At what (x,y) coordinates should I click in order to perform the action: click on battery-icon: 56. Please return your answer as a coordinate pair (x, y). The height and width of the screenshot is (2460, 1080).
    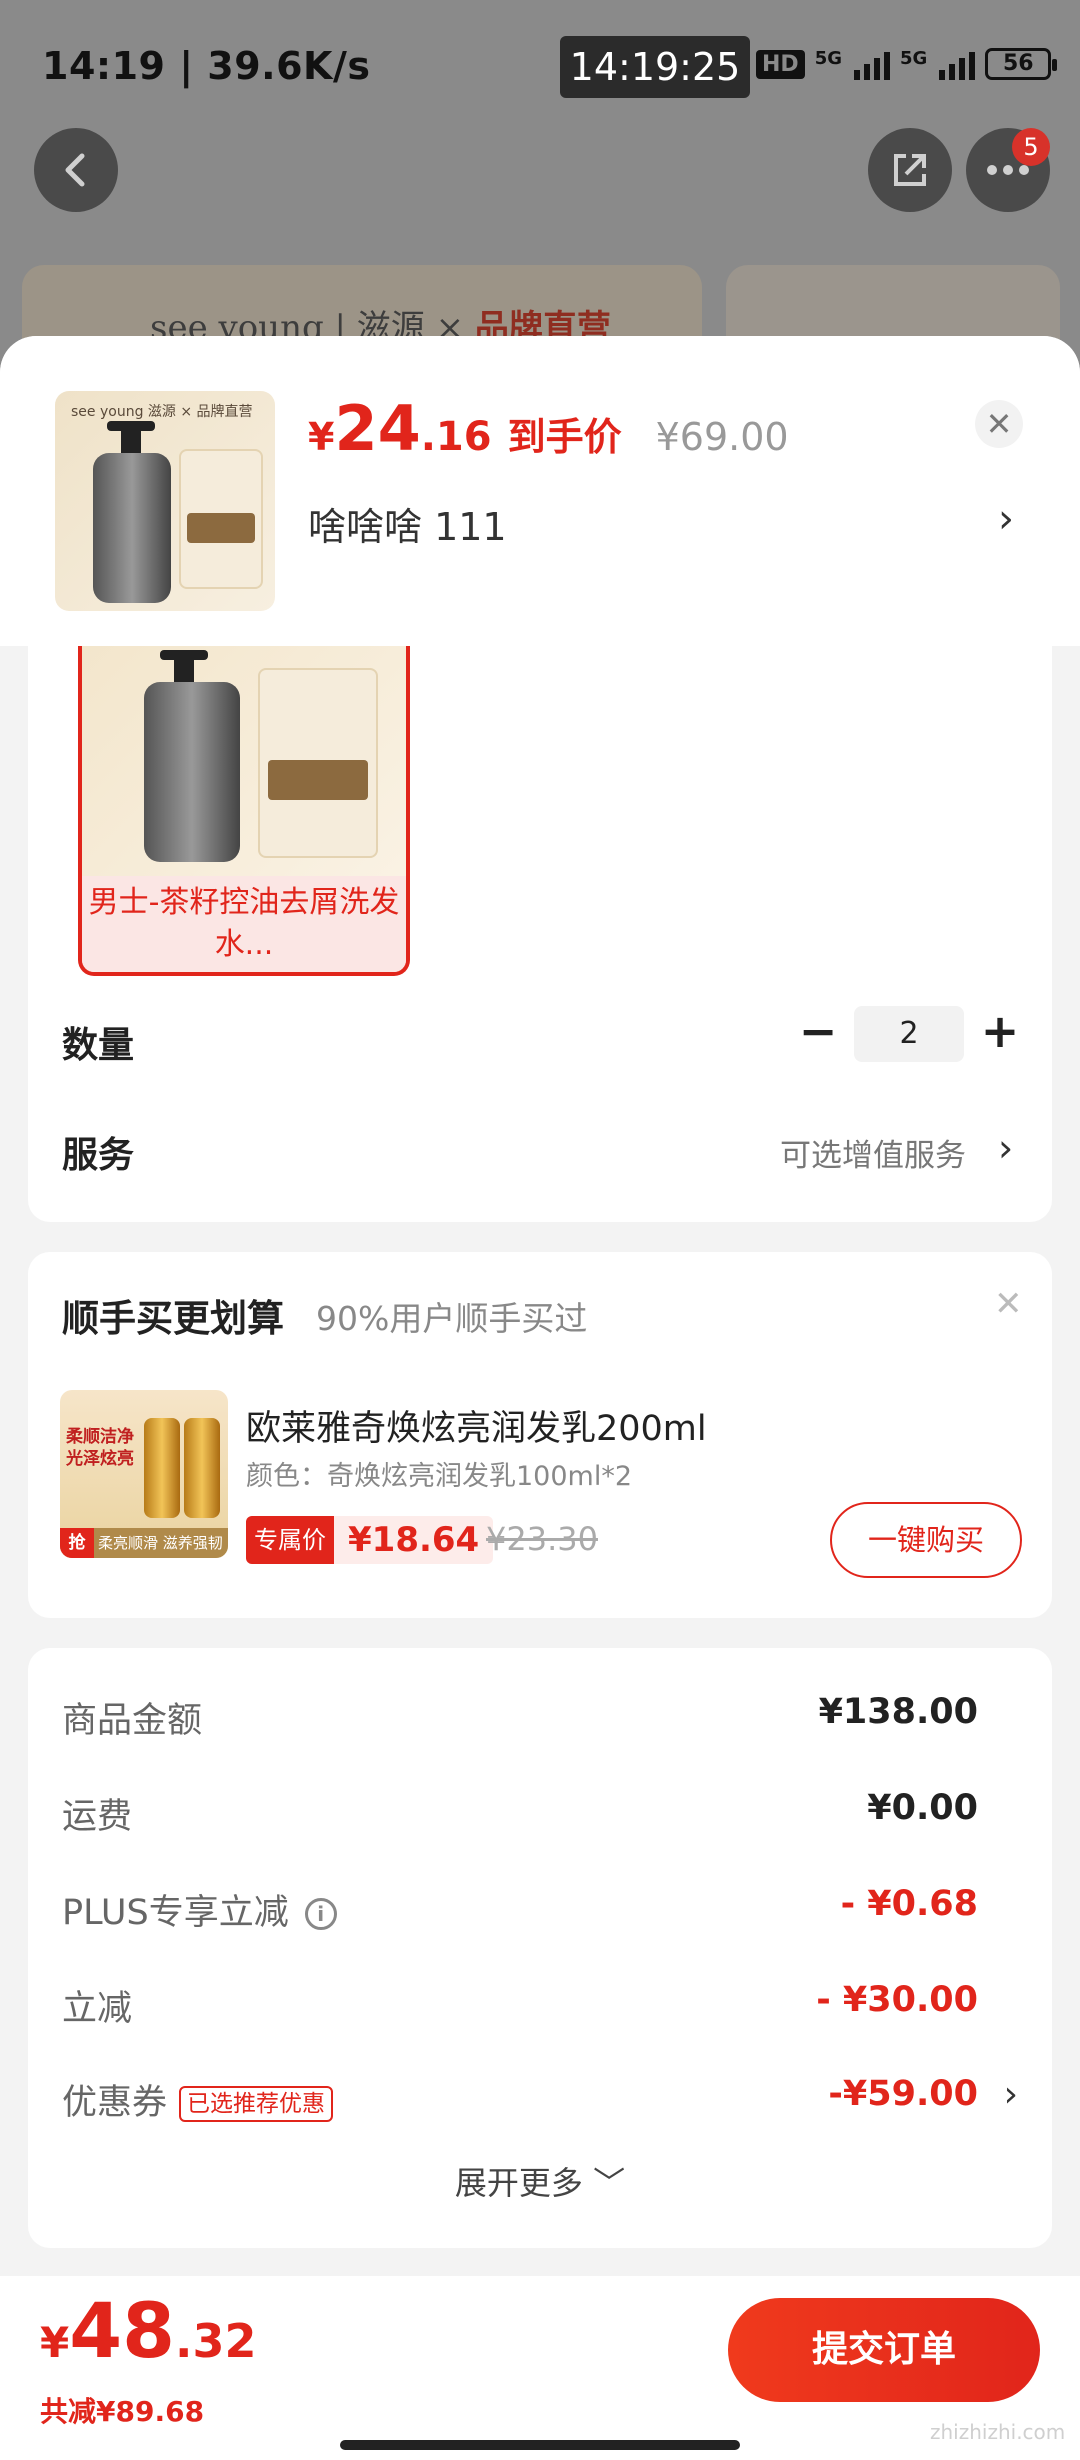
    Looking at the image, I should click on (1021, 64).